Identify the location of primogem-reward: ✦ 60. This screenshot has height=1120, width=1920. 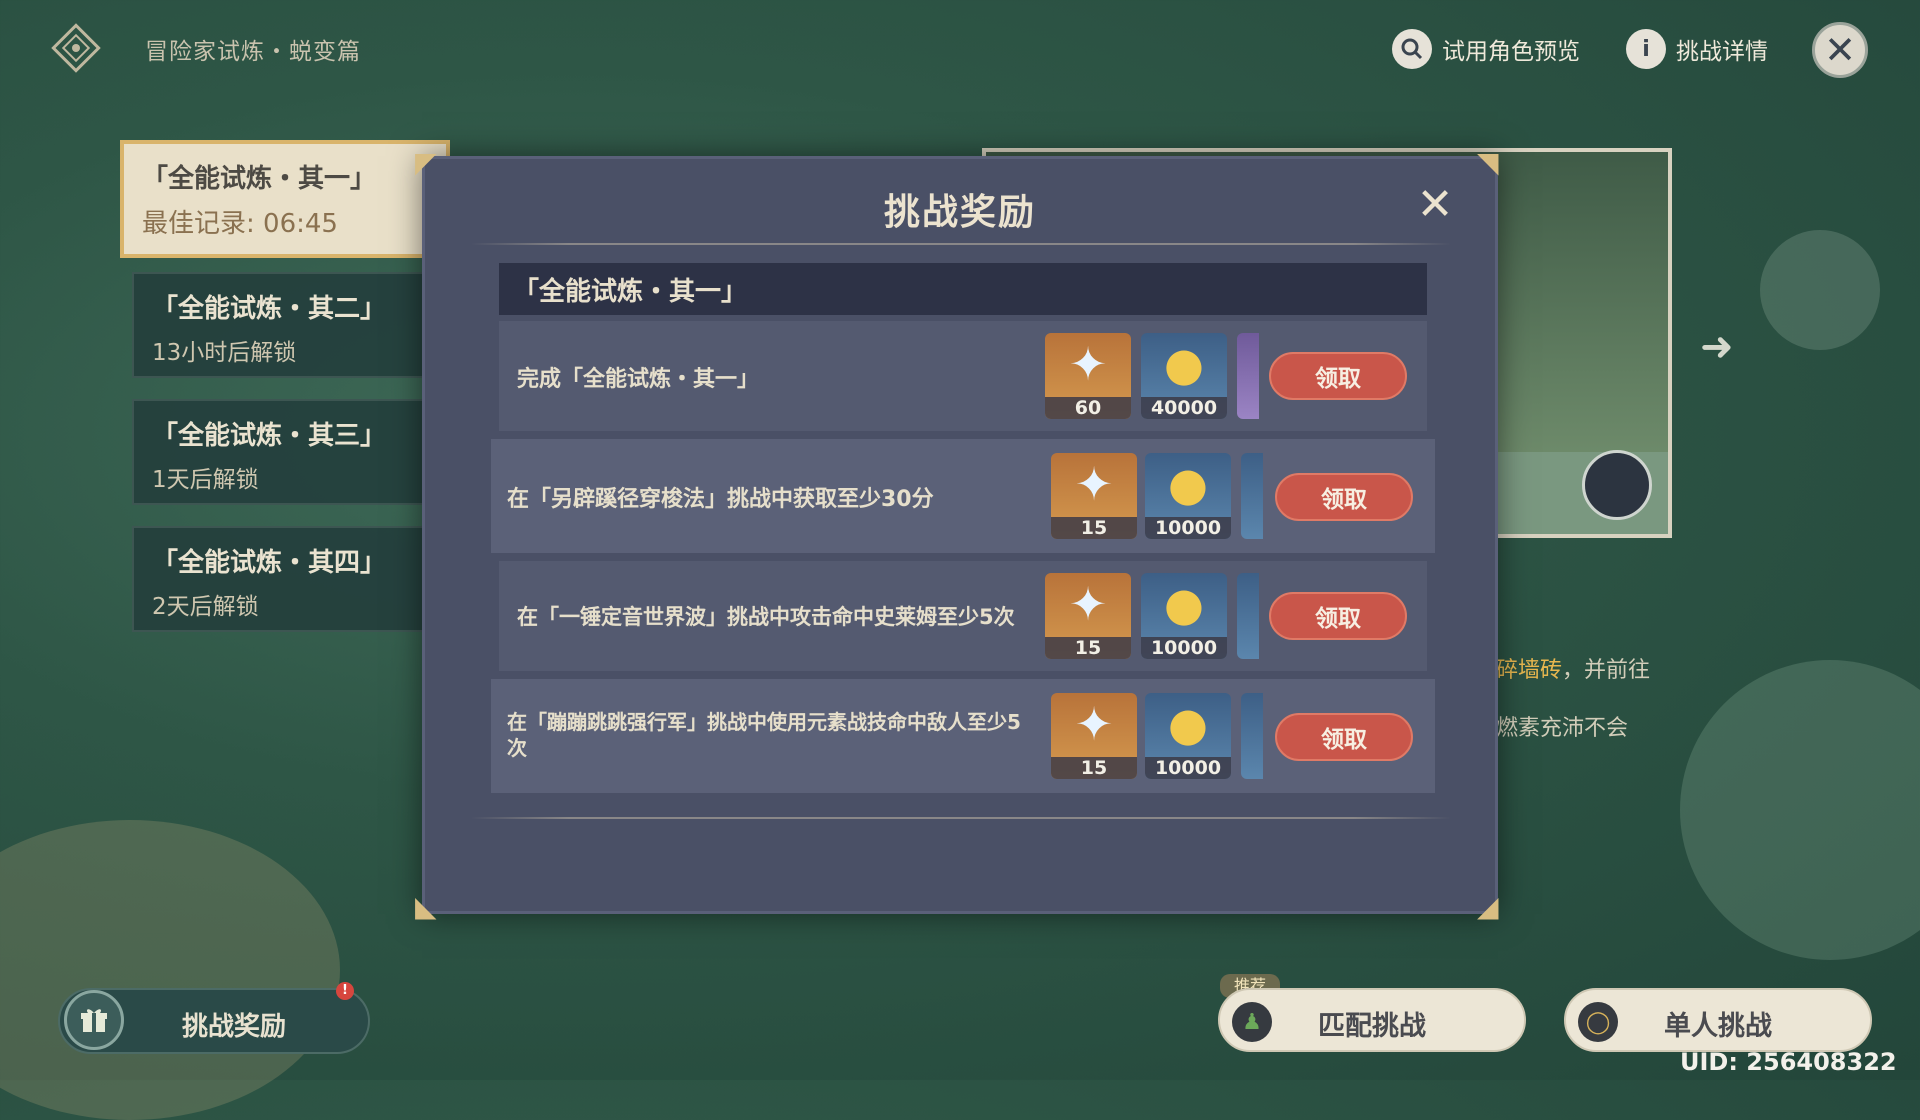
(1088, 376).